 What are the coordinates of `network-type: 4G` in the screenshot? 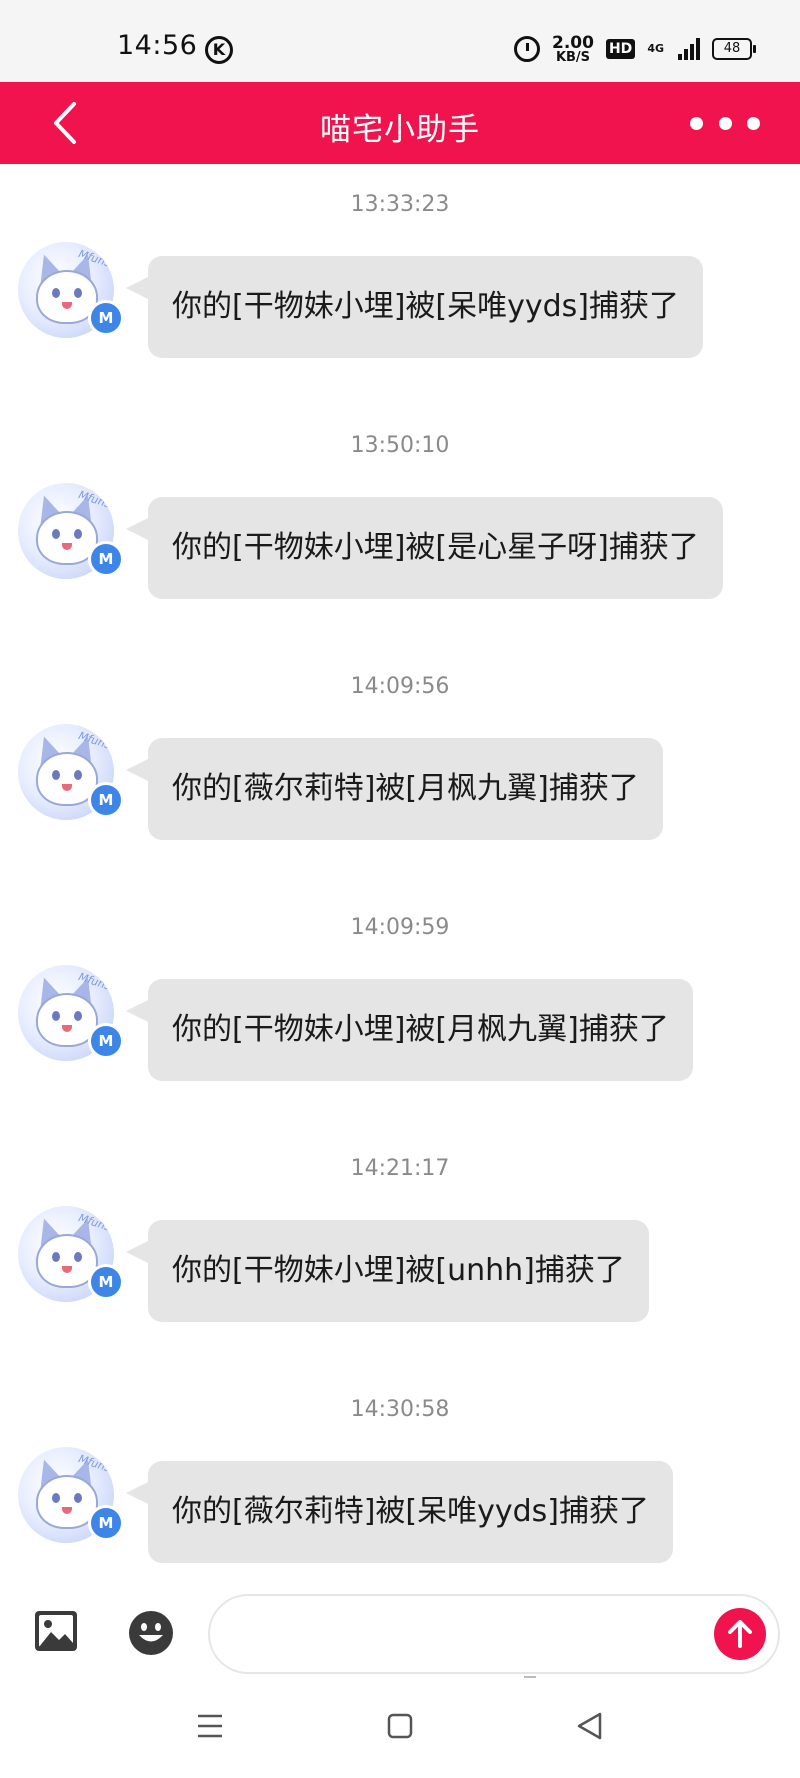 It's located at (655, 48).